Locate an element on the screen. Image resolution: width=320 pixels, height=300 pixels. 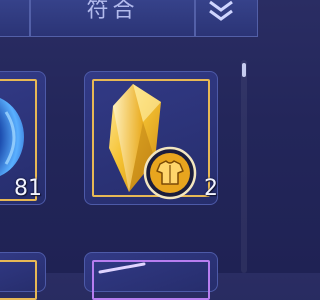
top-tab-bar: 符合 is located at coordinates (129, 18).